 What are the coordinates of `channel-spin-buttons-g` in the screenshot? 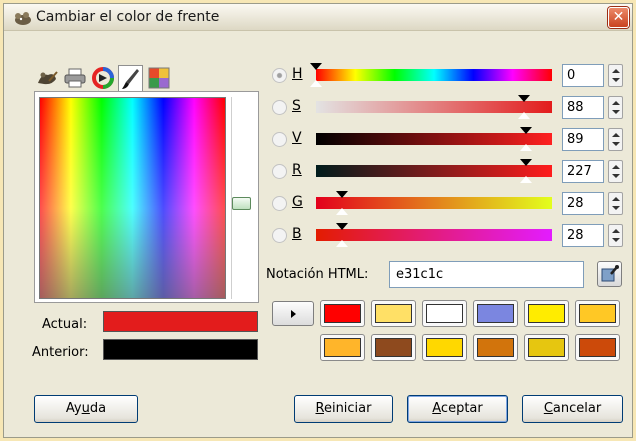 It's located at (615, 203).